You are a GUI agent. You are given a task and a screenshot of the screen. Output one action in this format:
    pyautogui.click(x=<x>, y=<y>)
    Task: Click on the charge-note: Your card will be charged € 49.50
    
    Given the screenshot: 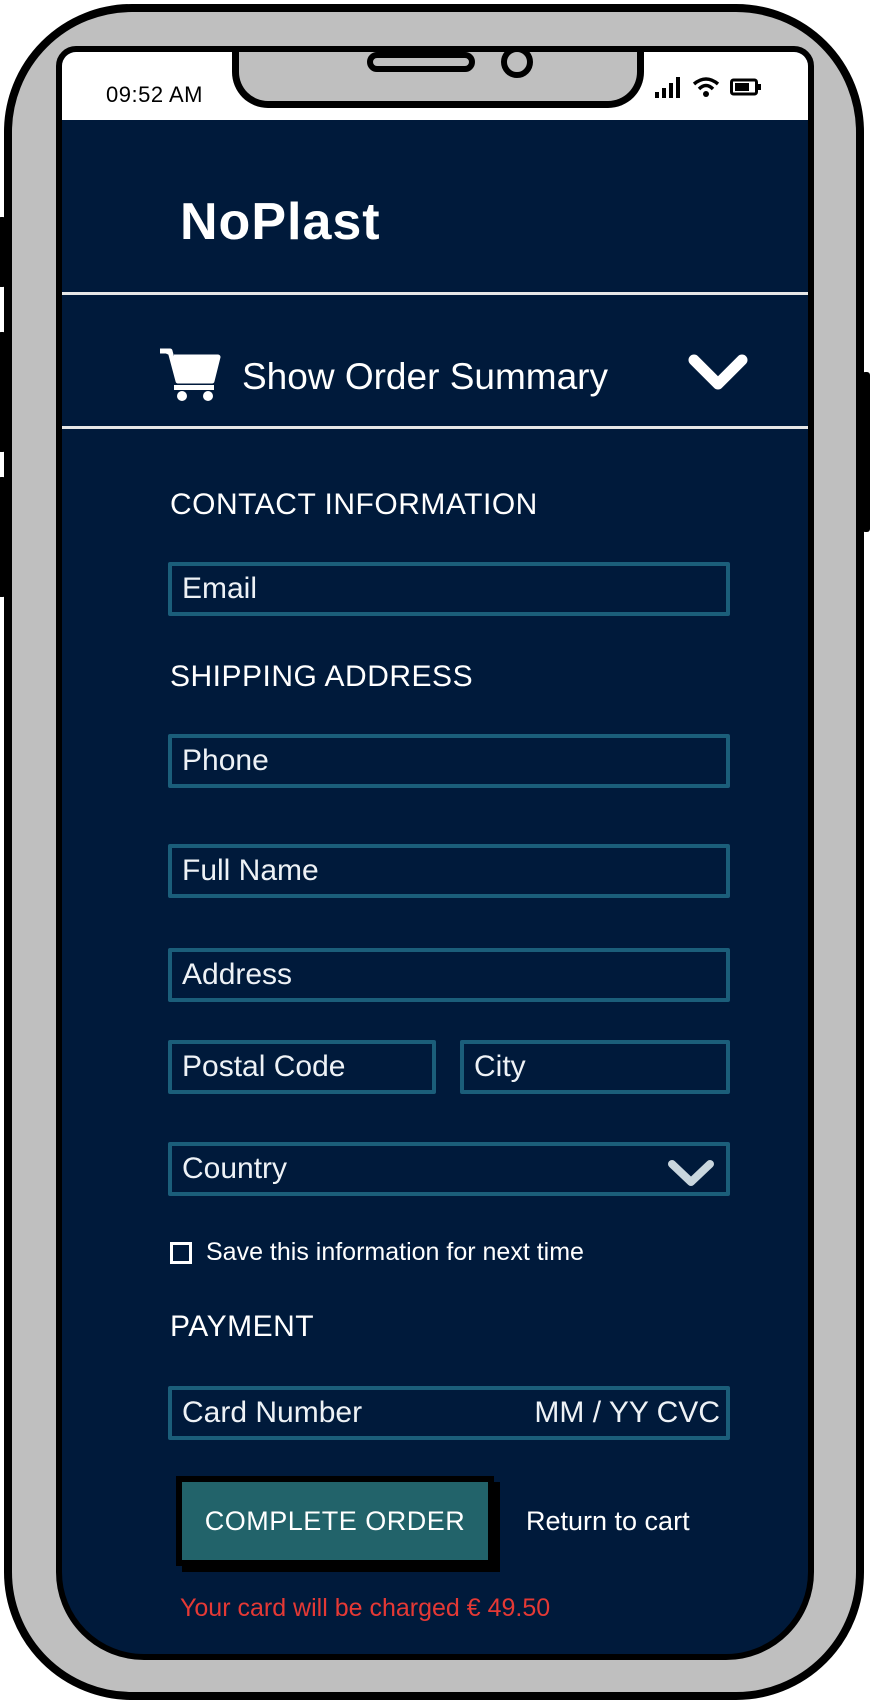 What is the action you would take?
    pyautogui.click(x=365, y=1608)
    